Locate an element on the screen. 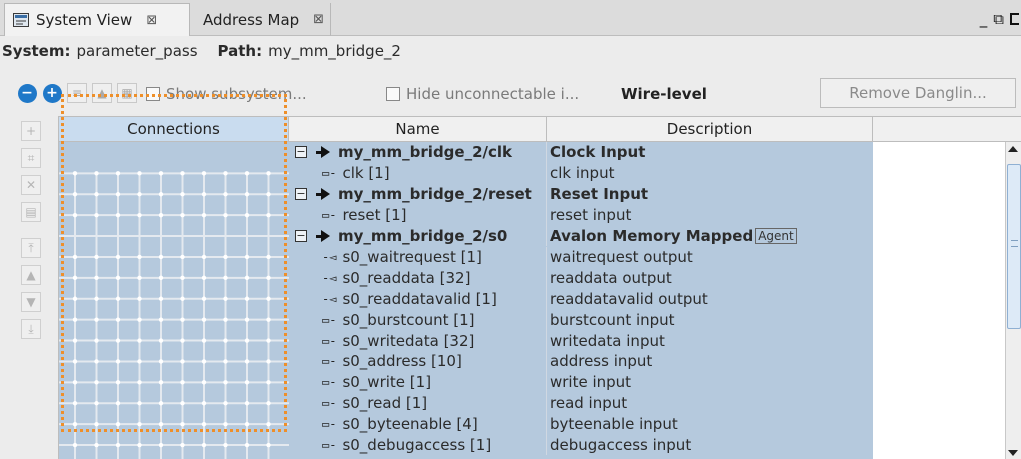 The width and height of the screenshot is (1021, 459). restore-icon: ⧉ is located at coordinates (998, 19).